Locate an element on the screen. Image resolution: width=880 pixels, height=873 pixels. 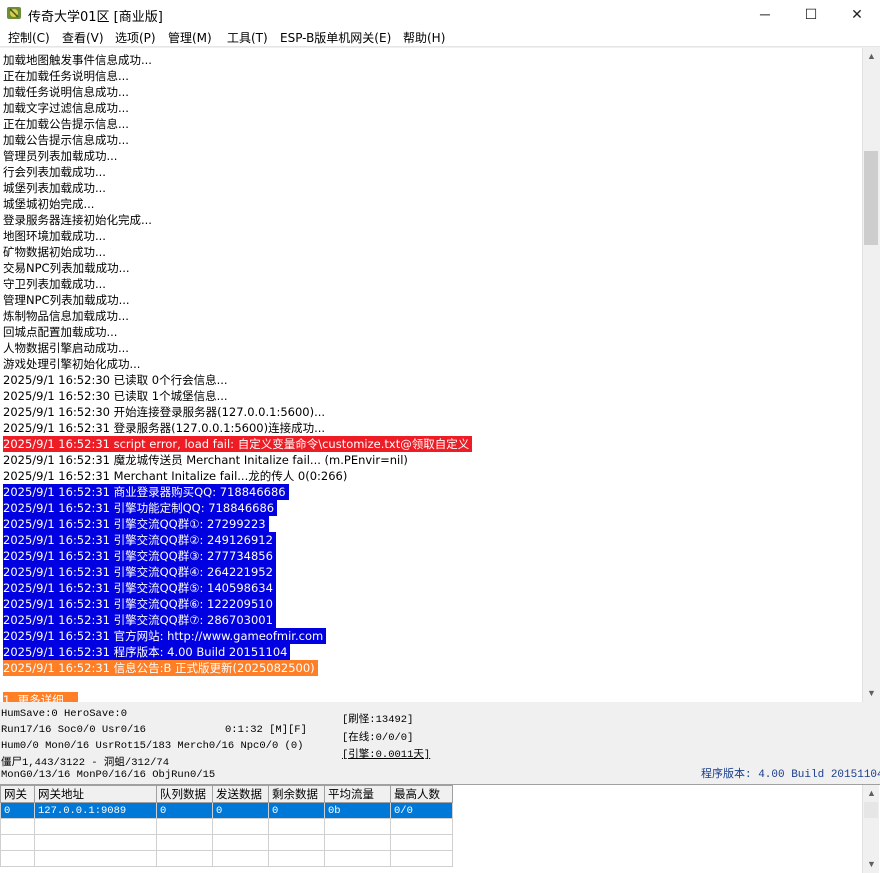
status-version: 程序版本: 4.00 Build 20151104 is located at coordinates (790, 775).